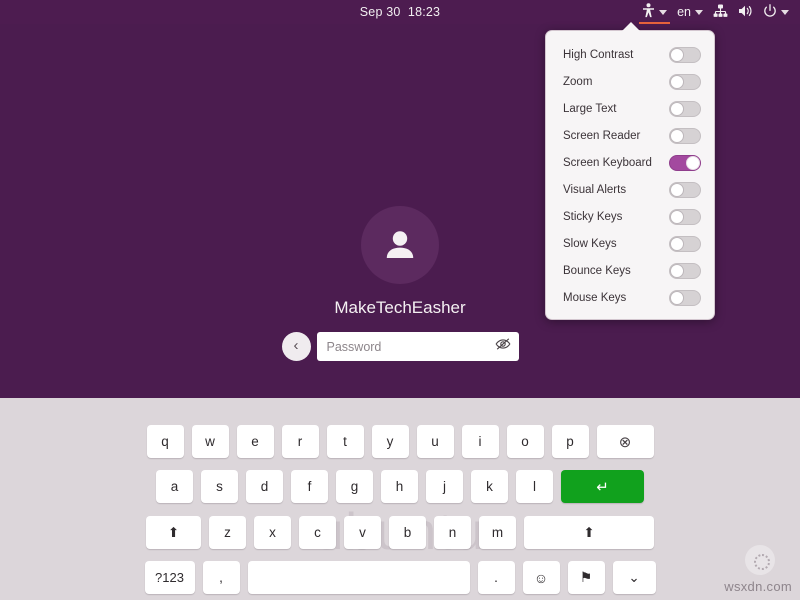  Describe the element at coordinates (534, 486) in the screenshot. I see `key-l: l` at that location.